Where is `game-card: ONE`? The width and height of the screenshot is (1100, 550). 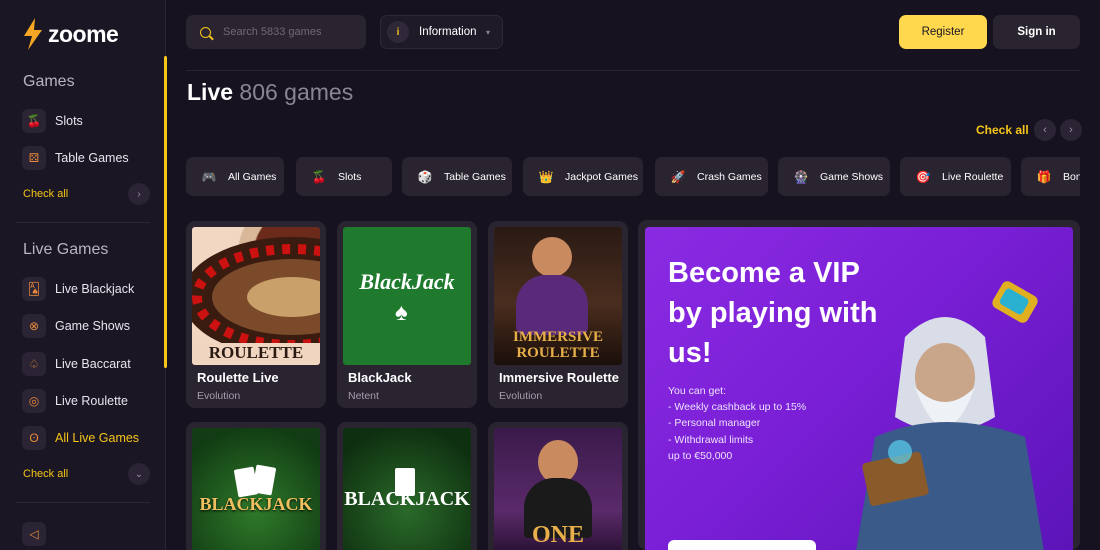
game-card: ONE is located at coordinates (558, 486).